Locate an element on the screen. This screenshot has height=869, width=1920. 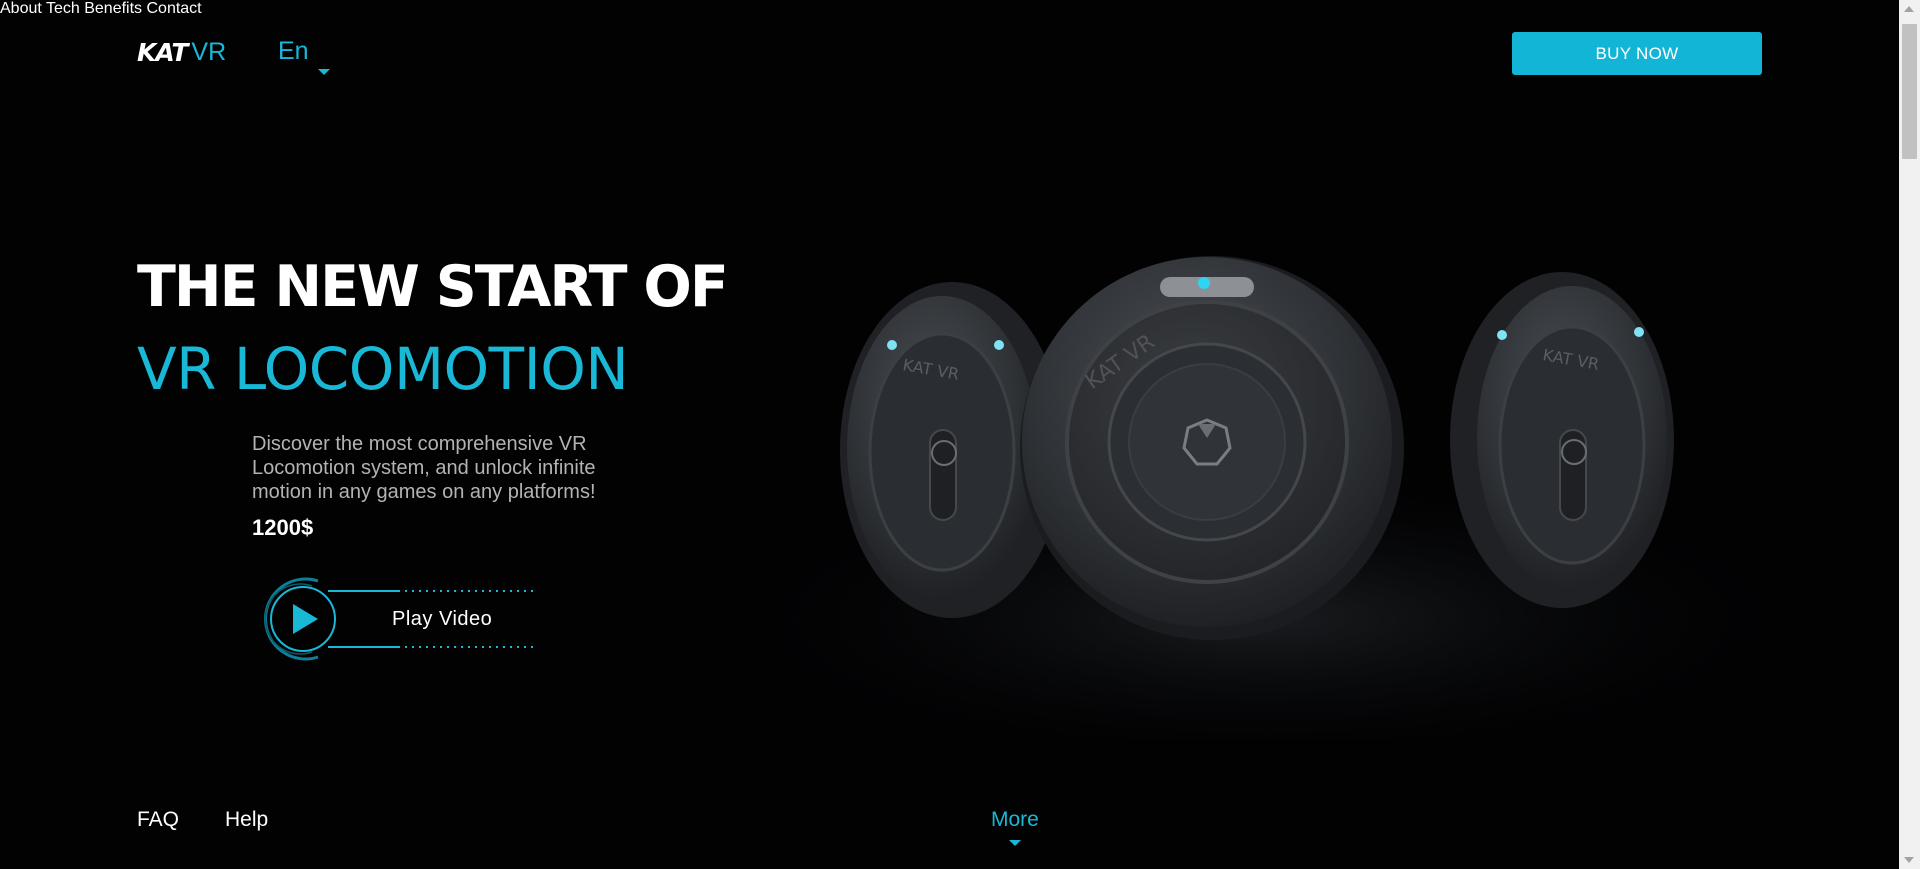
scroll-up-icon is located at coordinates (1909, 9).